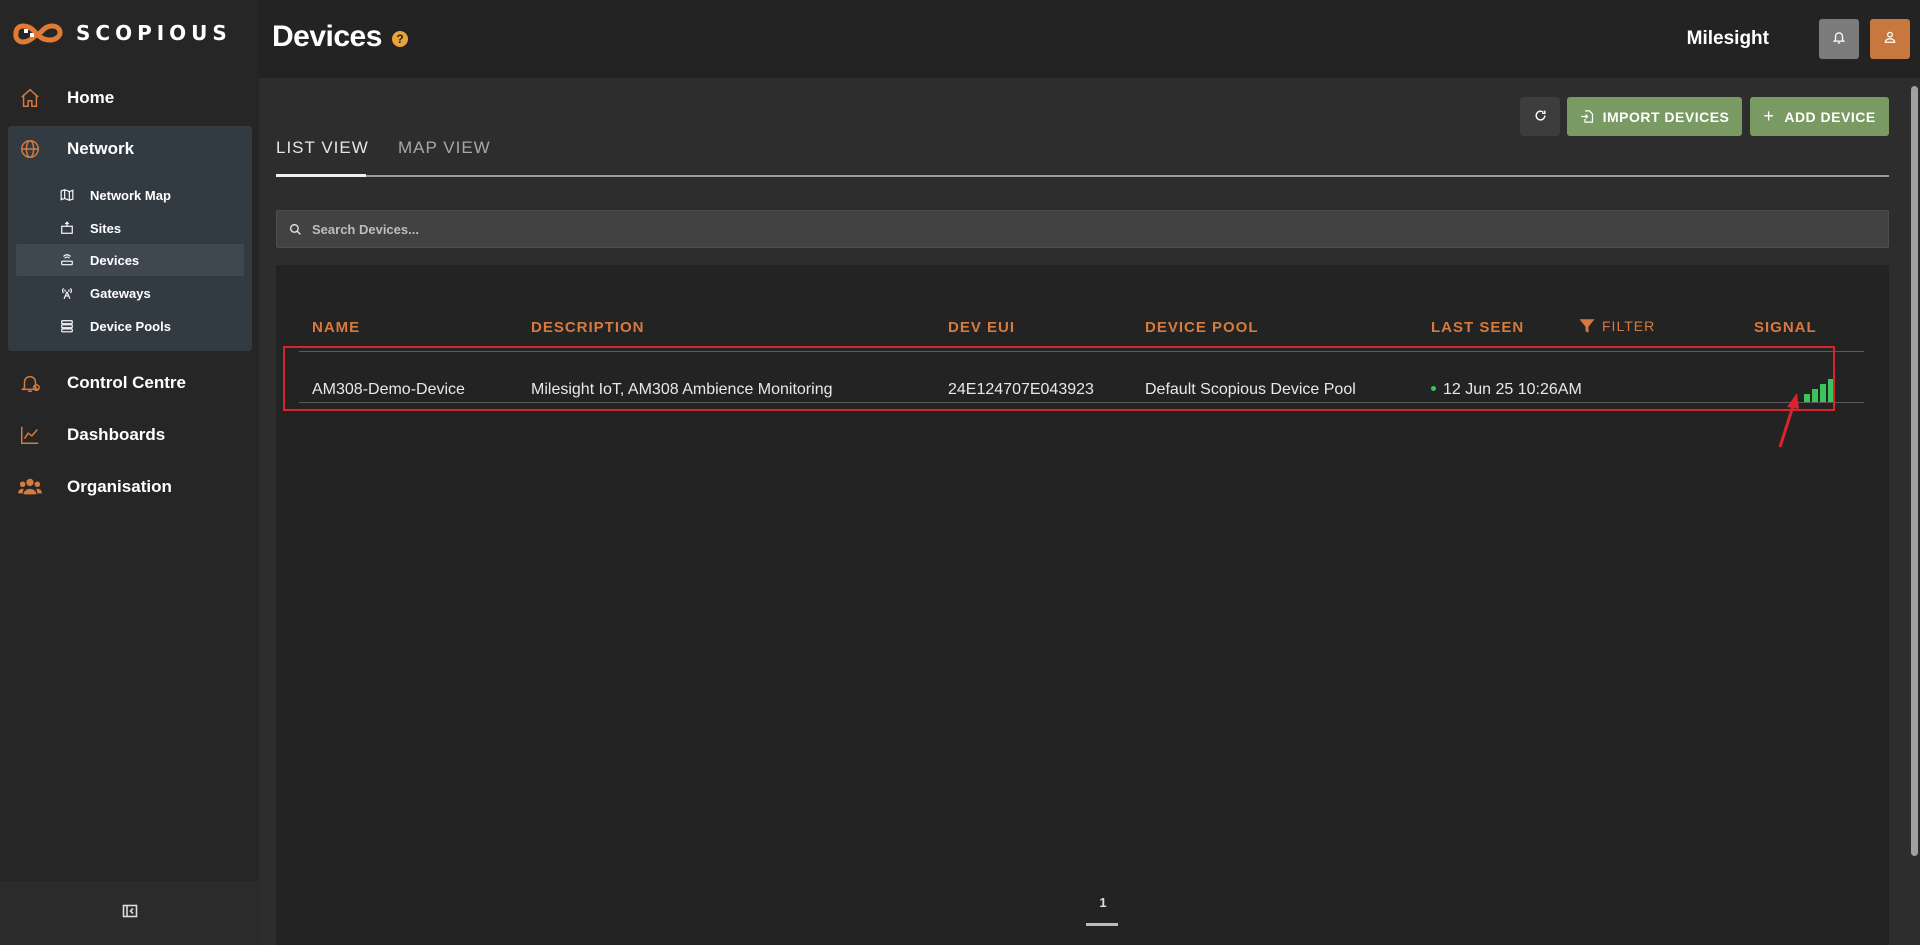 Image resolution: width=1920 pixels, height=945 pixels. Describe the element at coordinates (327, 36) in the screenshot. I see `page-title: Devices` at that location.